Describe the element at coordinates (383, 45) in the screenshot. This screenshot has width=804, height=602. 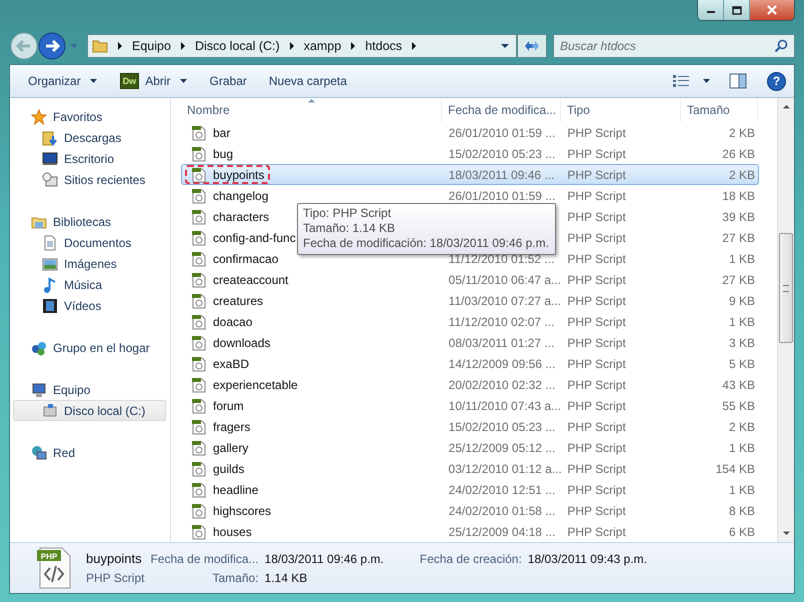
I see `breadcrumb-item: htdocs` at that location.